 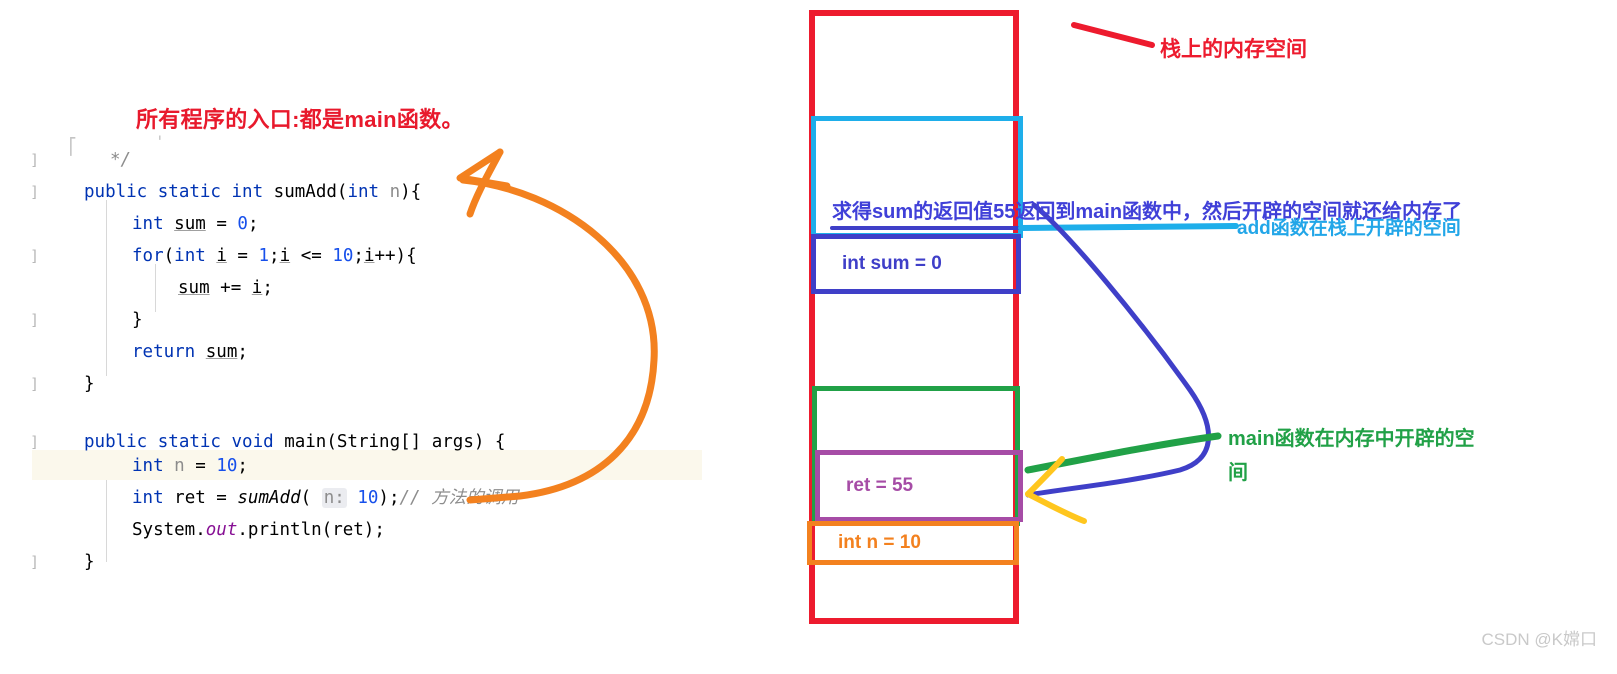 What do you see at coordinates (919, 486) in the screenshot?
I see `ret-variable-box: ret = 55` at bounding box center [919, 486].